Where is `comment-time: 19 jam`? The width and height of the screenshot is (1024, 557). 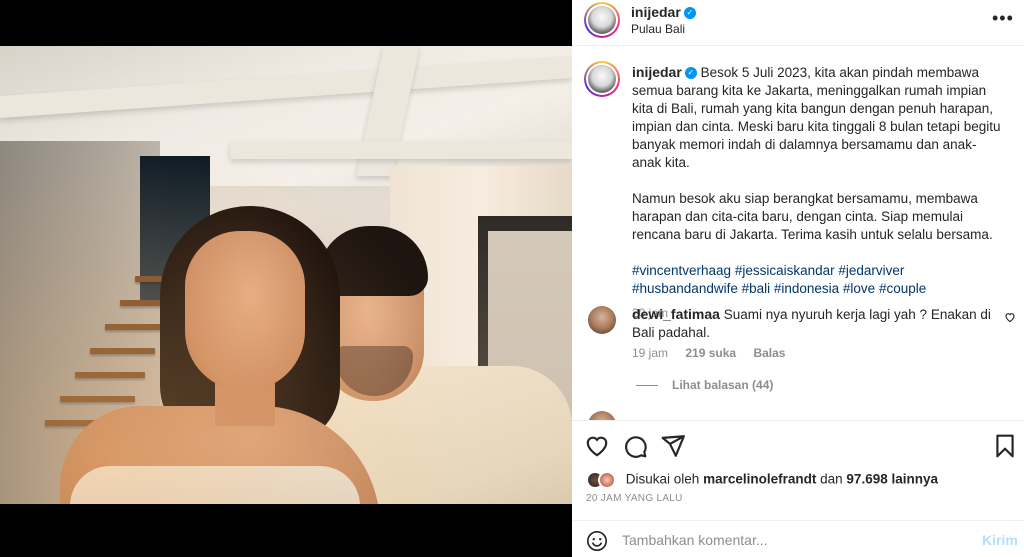 comment-time: 19 jam is located at coordinates (650, 353).